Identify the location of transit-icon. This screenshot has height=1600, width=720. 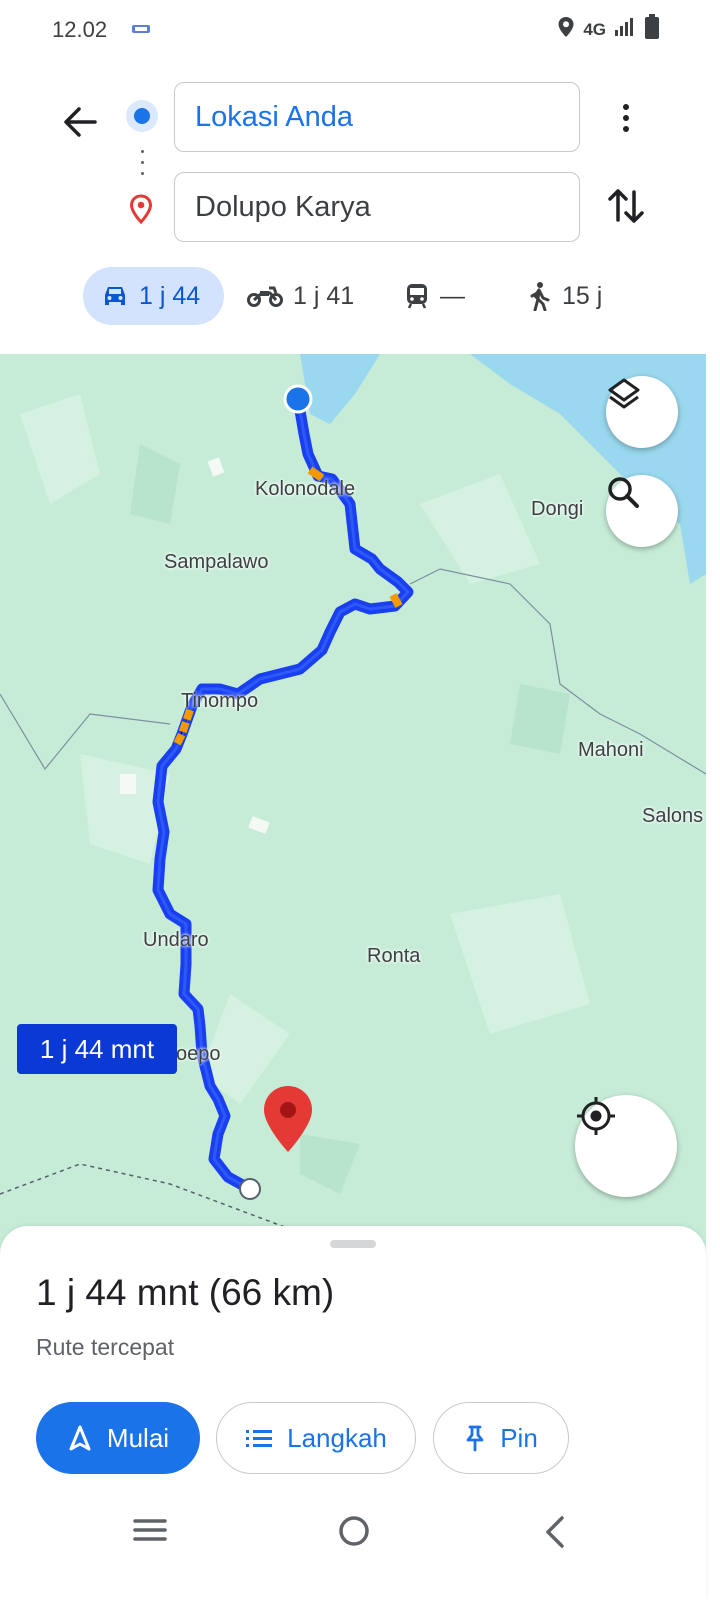
(417, 296).